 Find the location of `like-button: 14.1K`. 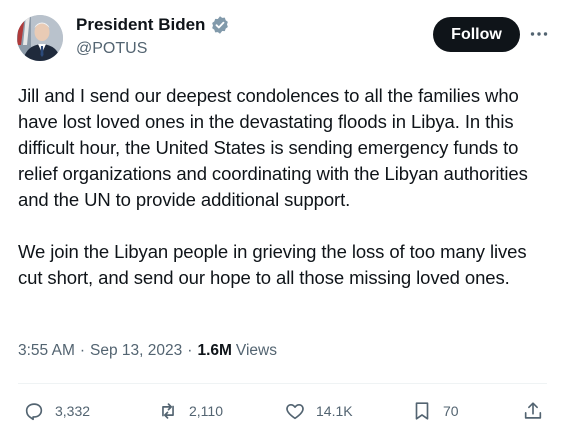

like-button: 14.1K is located at coordinates (318, 411).